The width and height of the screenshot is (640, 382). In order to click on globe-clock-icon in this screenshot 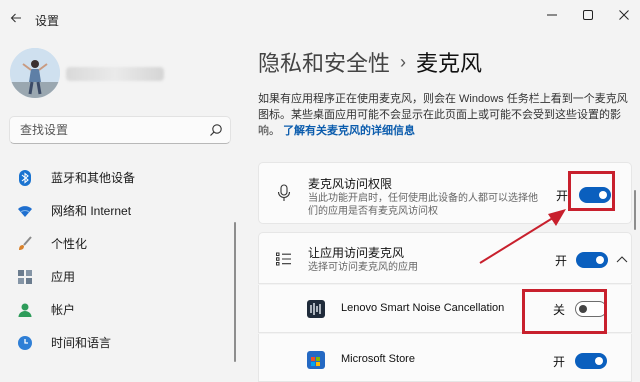, I will do `click(25, 343)`.